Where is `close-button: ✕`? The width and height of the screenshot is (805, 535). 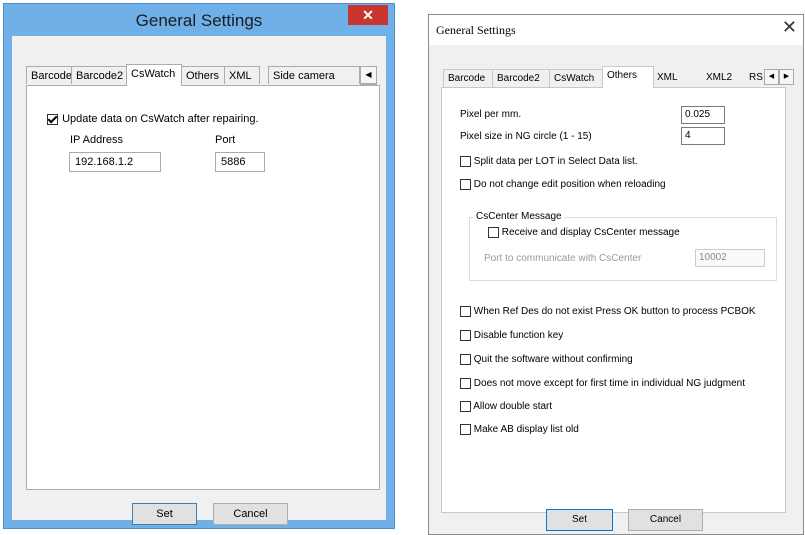
close-button: ✕ is located at coordinates (368, 15).